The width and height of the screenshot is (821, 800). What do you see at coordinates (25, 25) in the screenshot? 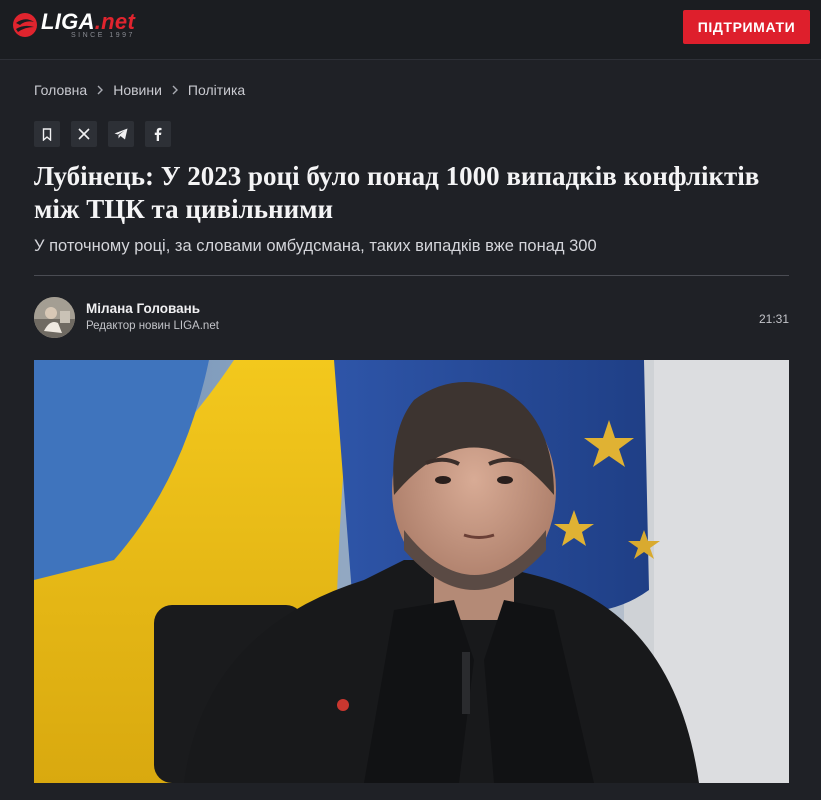
I see `logo-swirl-icon` at bounding box center [25, 25].